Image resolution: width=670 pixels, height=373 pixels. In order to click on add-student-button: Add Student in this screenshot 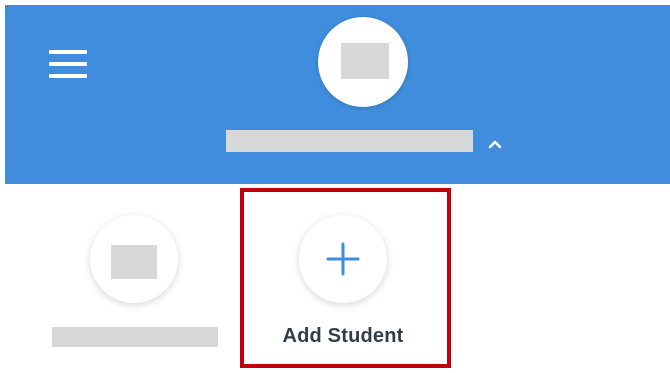, I will do `click(343, 282)`.